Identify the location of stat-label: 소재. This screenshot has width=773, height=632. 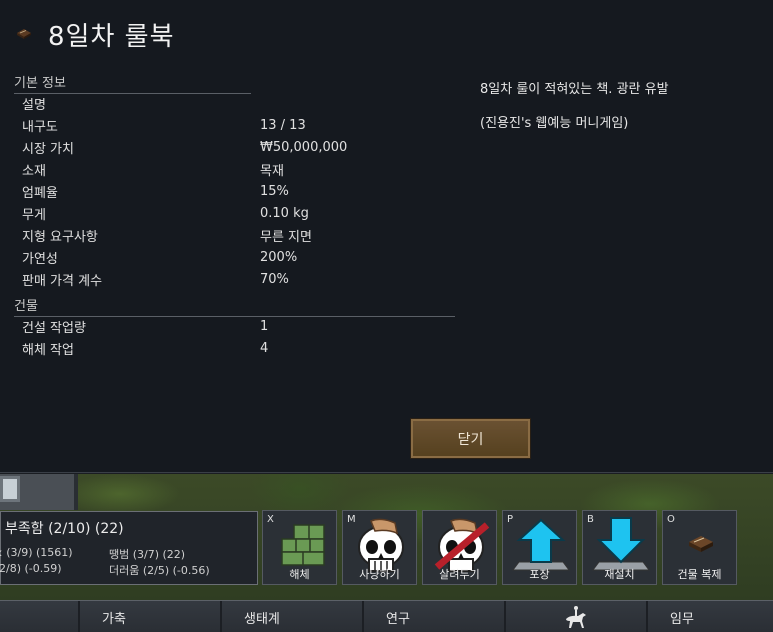
(34, 171).